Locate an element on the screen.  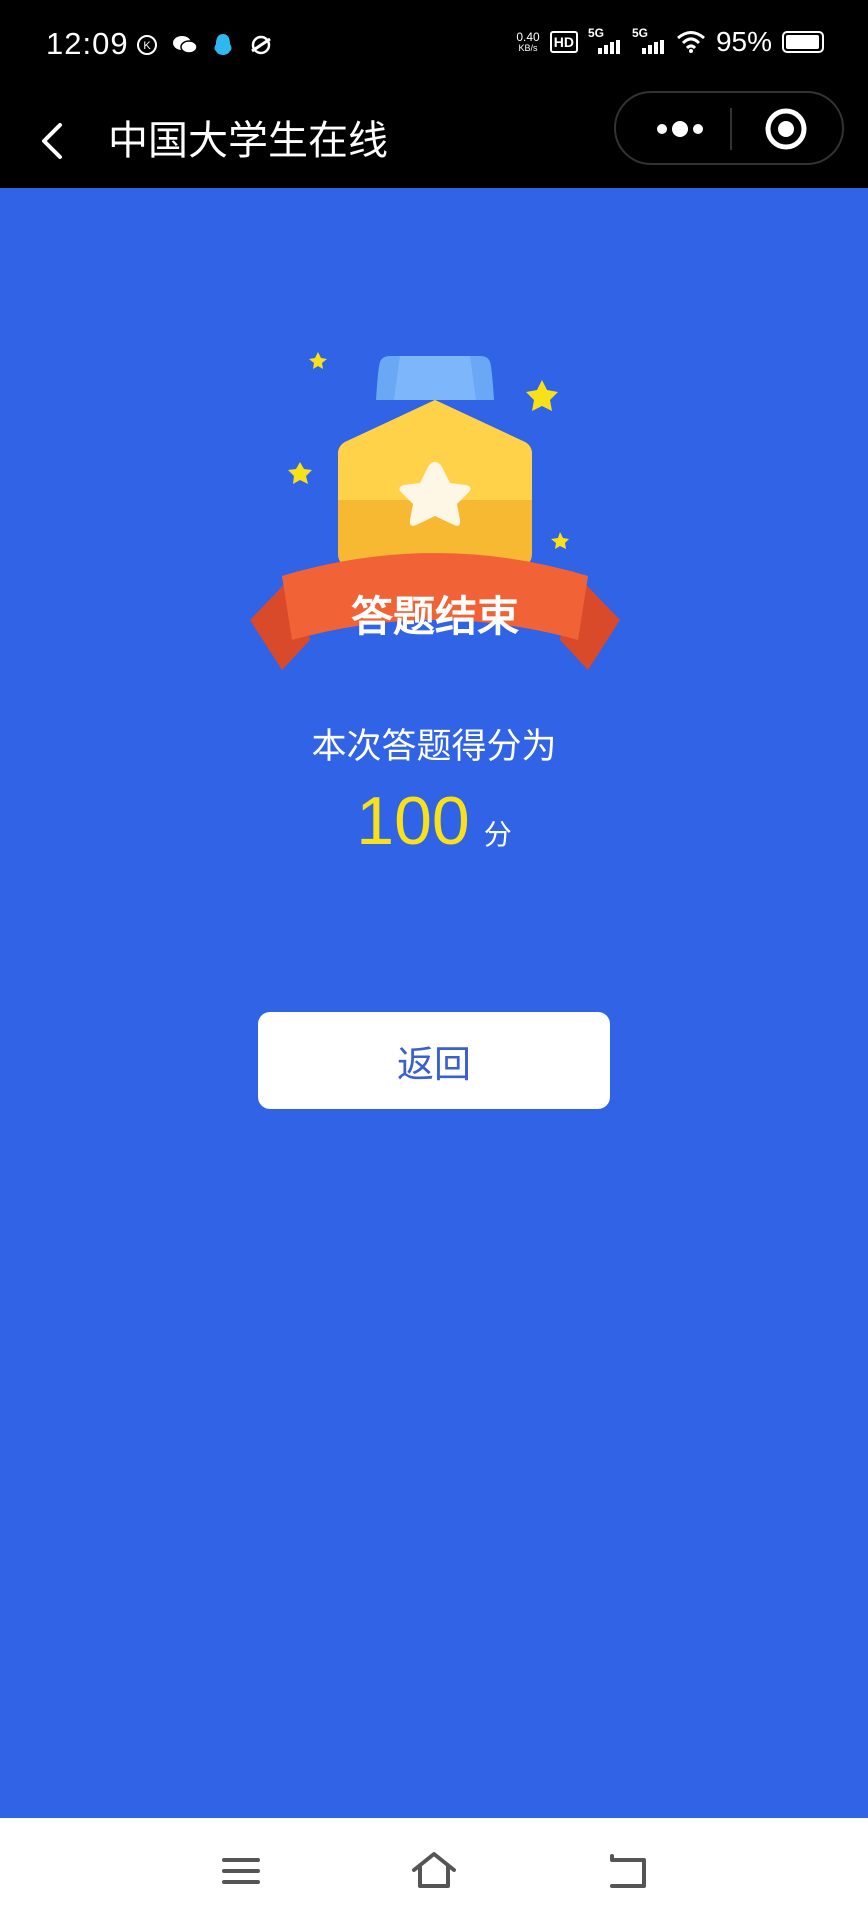
page-title: 中国大学生在线 is located at coordinates (248, 141).